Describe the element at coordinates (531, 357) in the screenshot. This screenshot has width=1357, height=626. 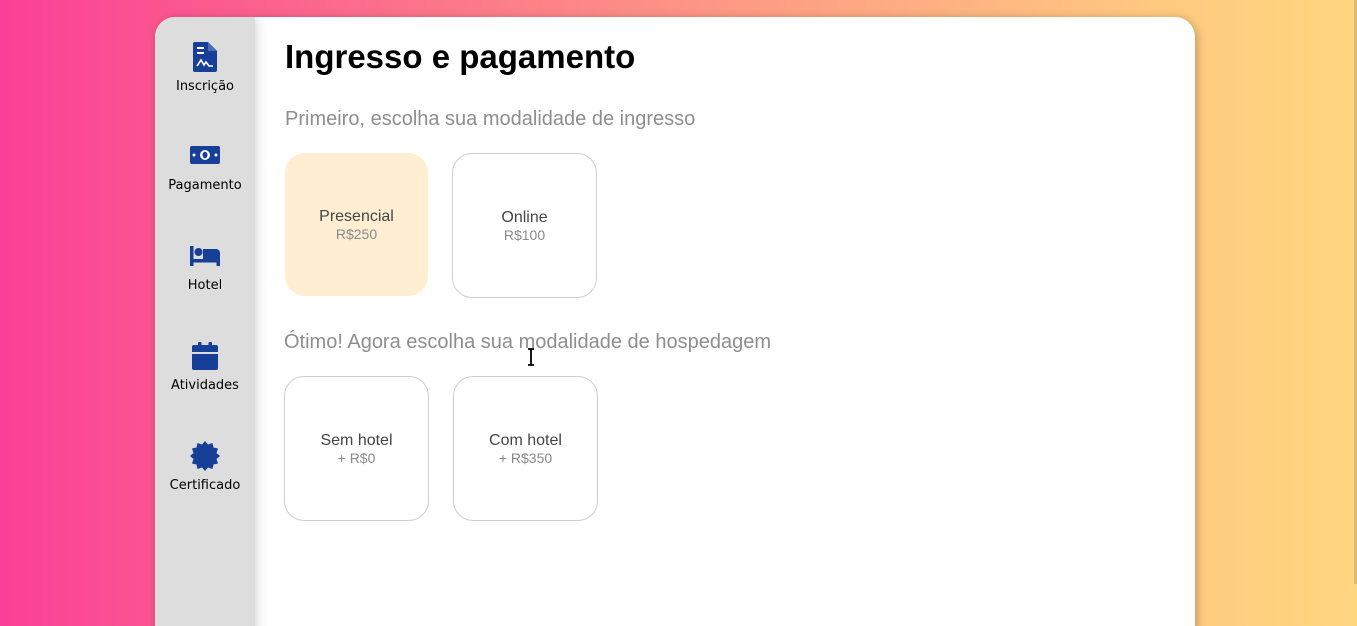
I see `text-cursor-icon` at that location.